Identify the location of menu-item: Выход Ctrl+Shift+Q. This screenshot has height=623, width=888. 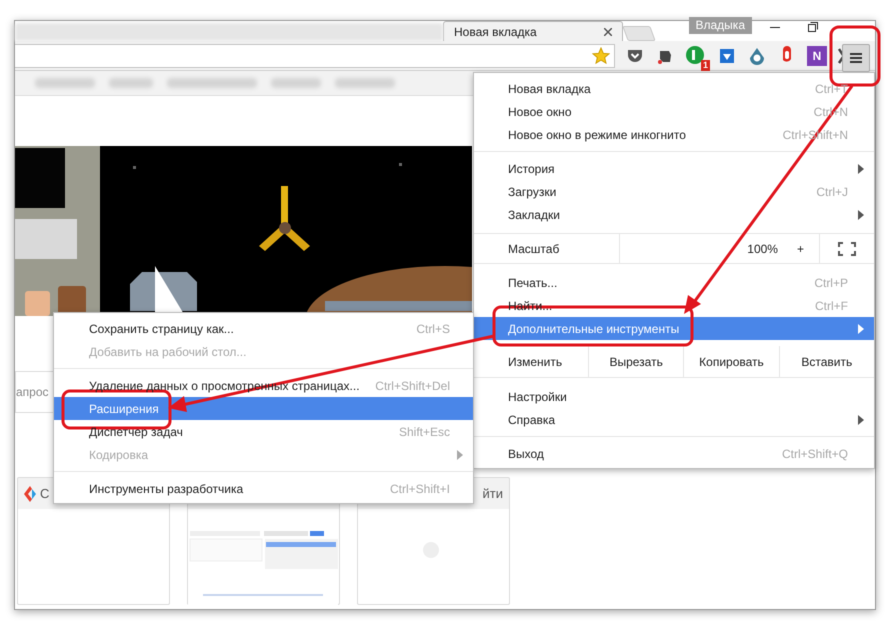
(674, 453).